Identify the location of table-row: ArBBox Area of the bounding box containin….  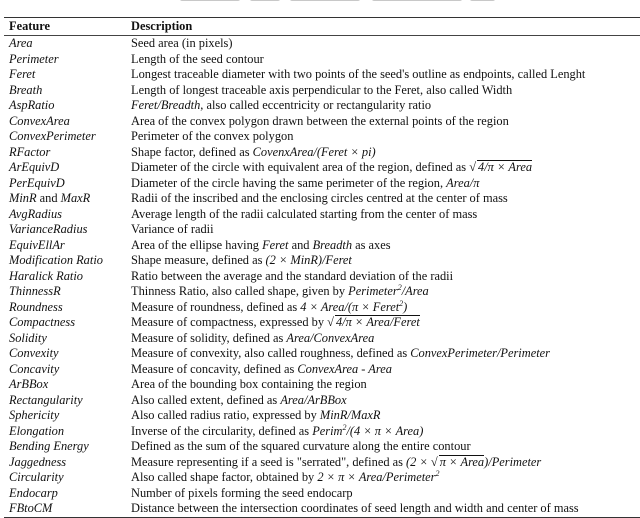
(322, 385).